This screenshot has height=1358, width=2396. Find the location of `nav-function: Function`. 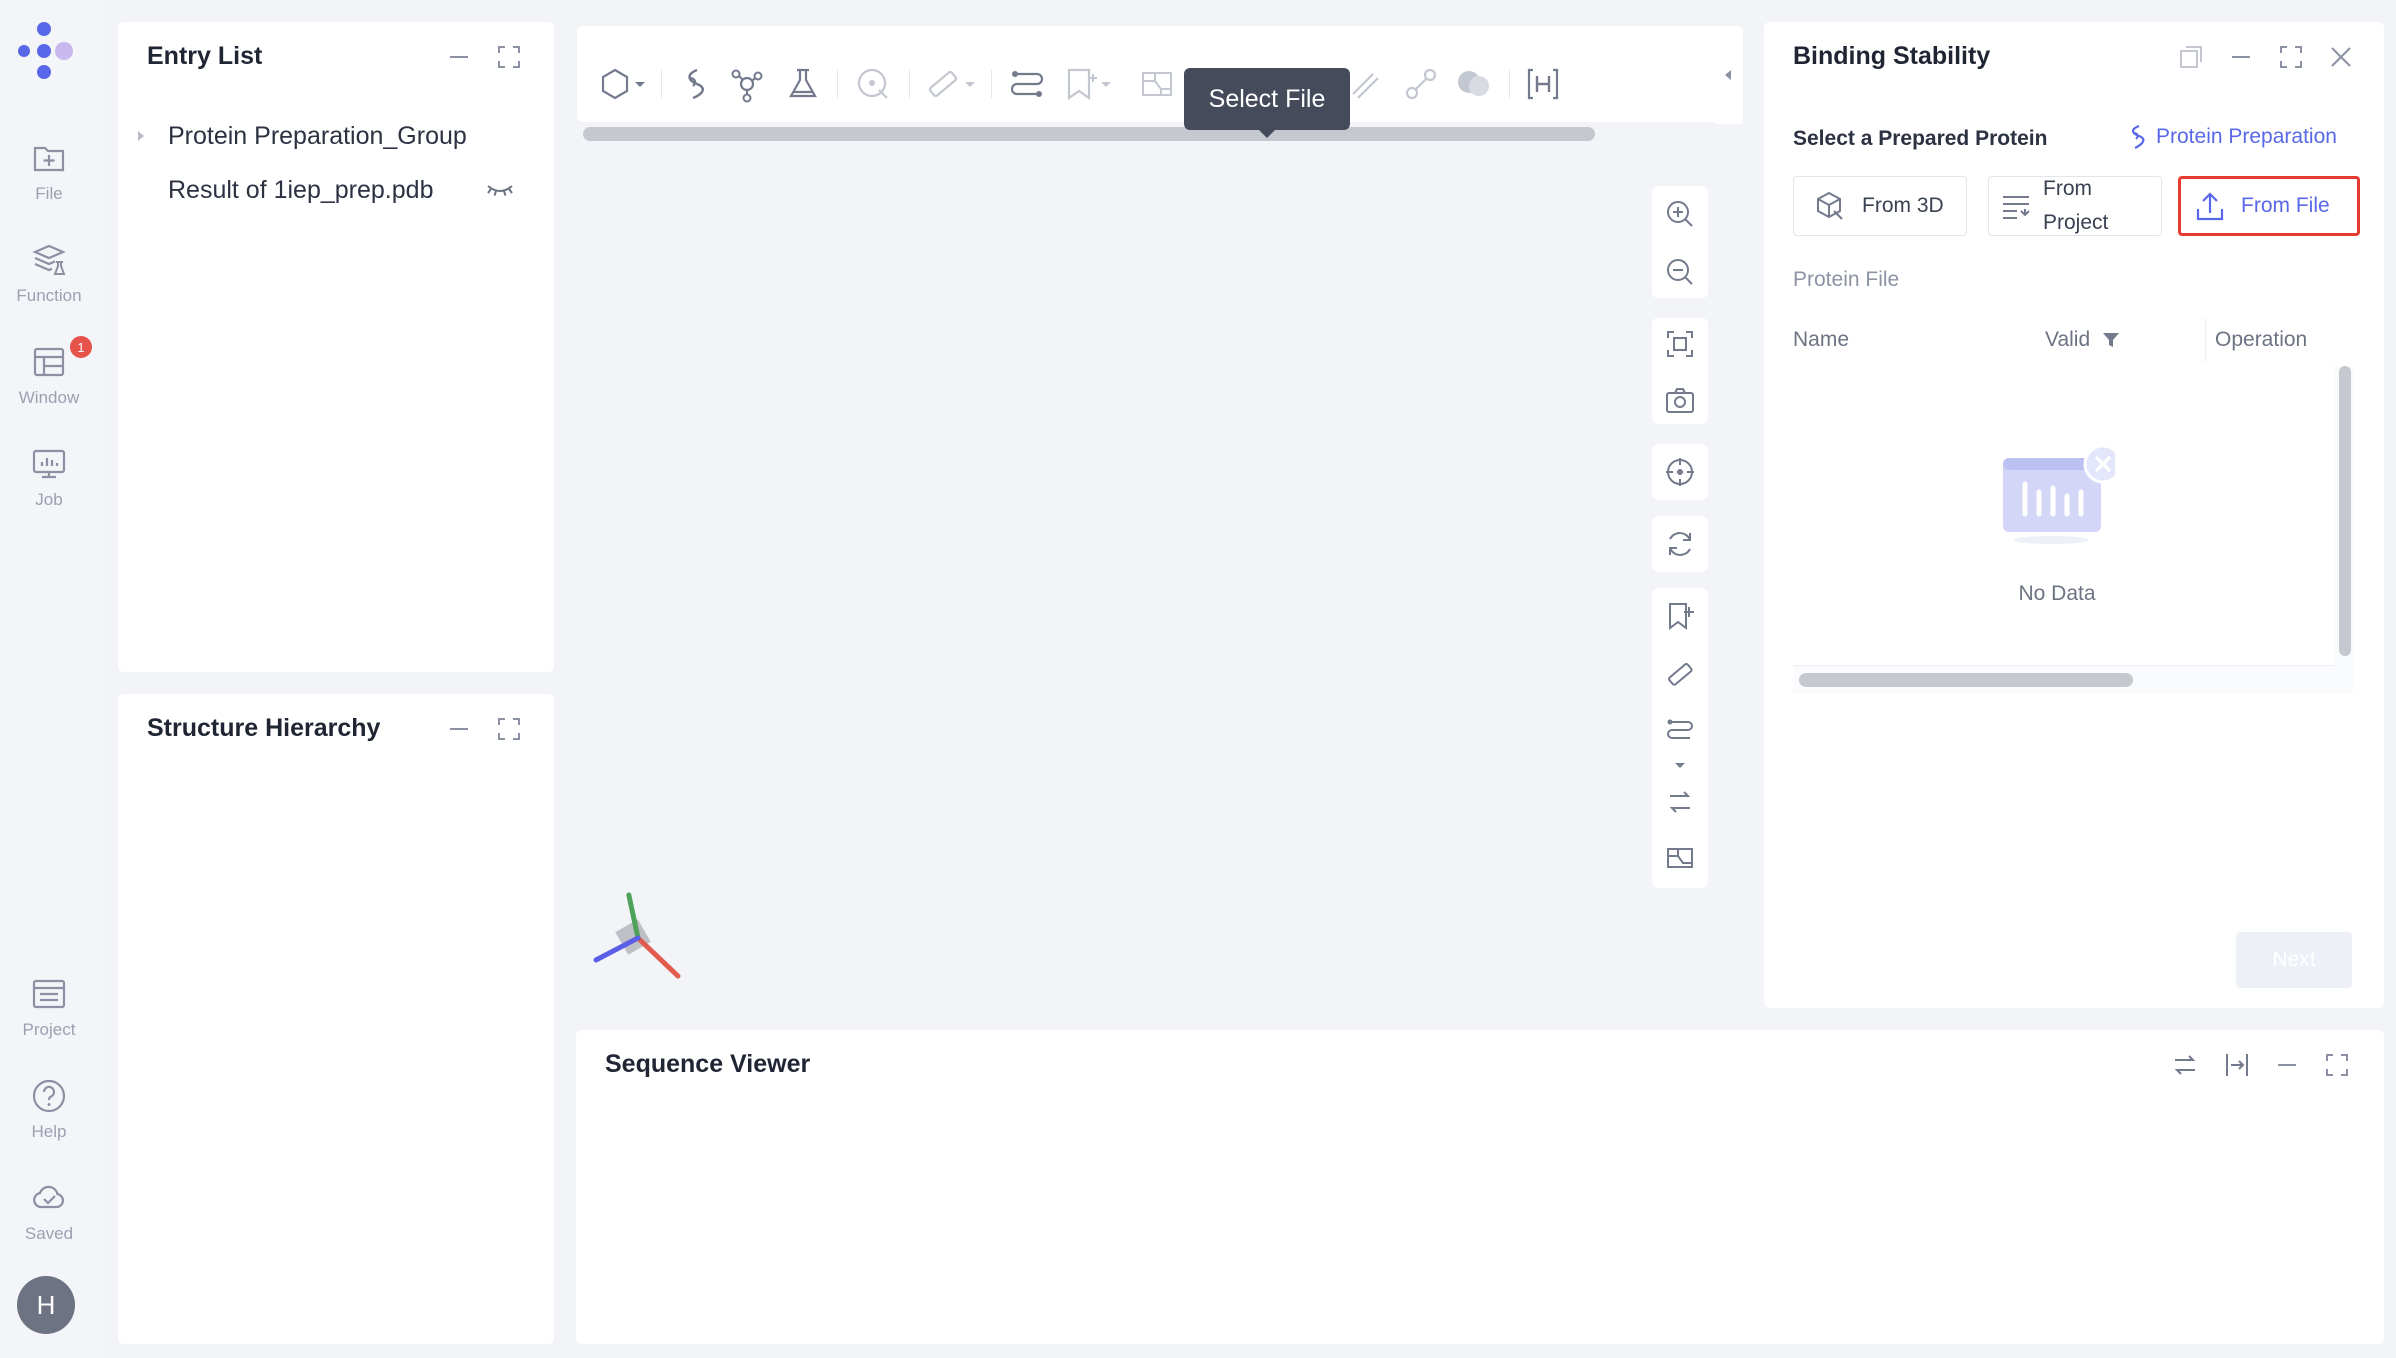

nav-function: Function is located at coordinates (49, 286).